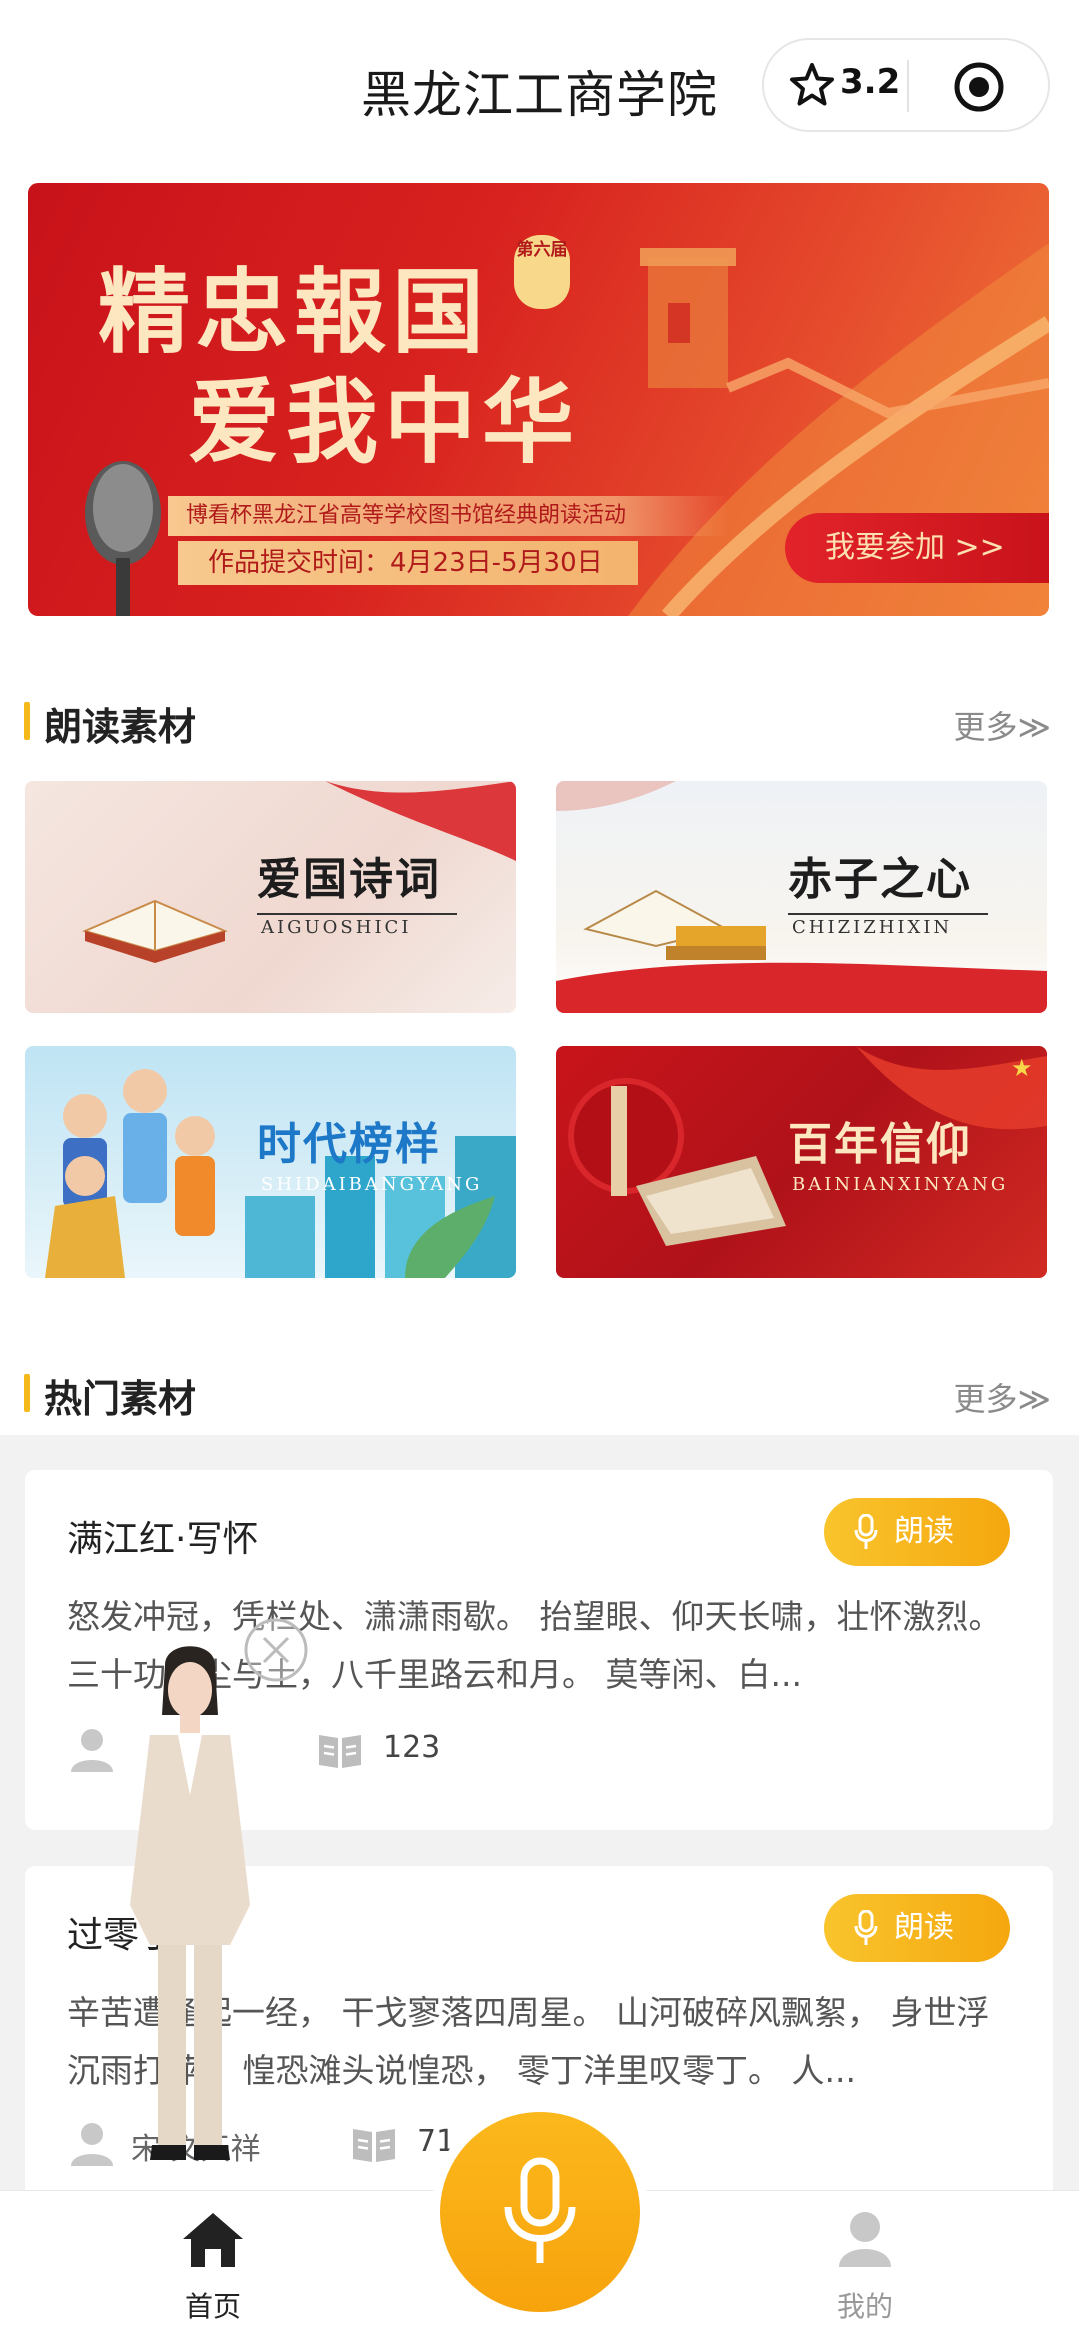  I want to click on tab-label: 我的, so click(864, 2306).